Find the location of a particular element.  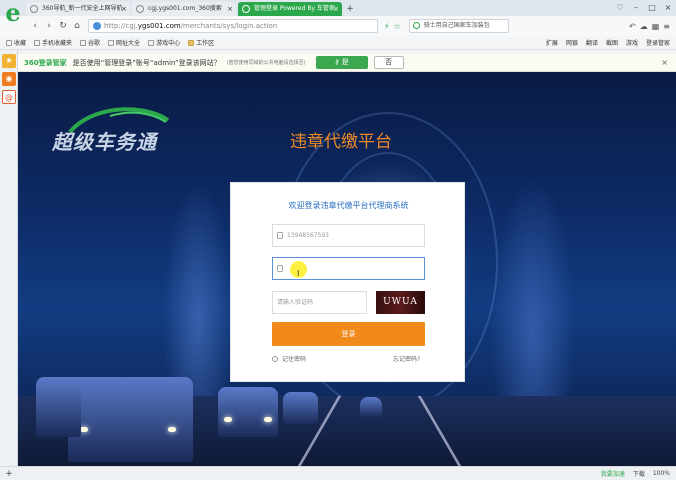

search-text: 骑士用自己国家车加装包 is located at coordinates (456, 25).